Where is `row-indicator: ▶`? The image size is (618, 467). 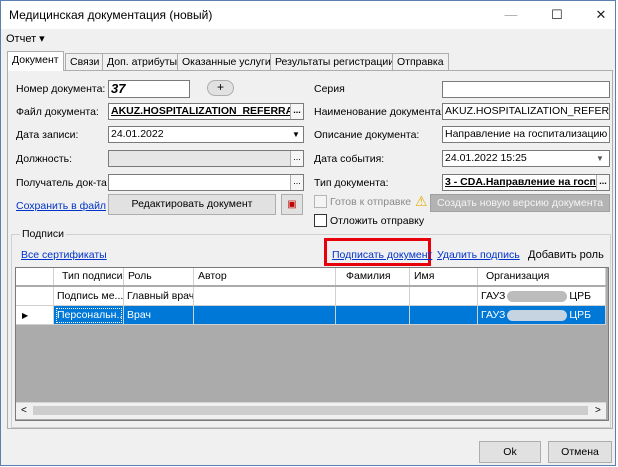
row-indicator: ▶ is located at coordinates (35, 315).